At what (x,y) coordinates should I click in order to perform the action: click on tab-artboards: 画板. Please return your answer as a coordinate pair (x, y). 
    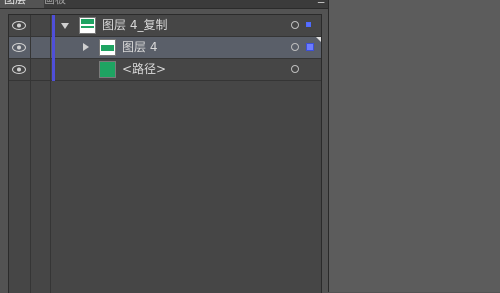
    Looking at the image, I should click on (62, 4).